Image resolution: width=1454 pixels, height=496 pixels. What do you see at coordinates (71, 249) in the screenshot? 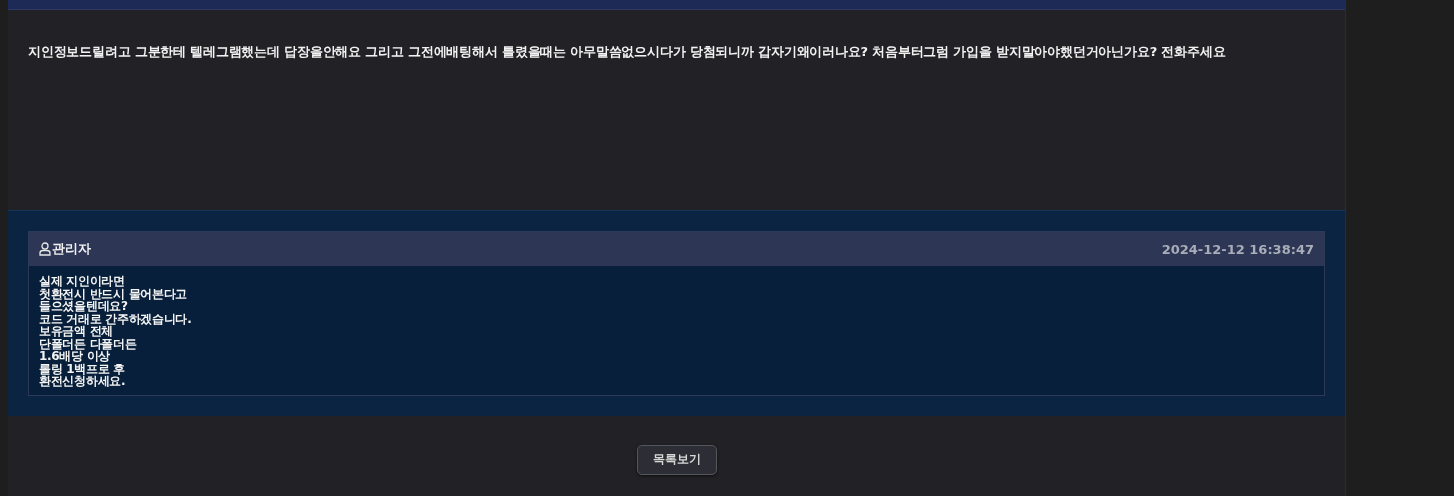
I see `comment-author: 관리자` at bounding box center [71, 249].